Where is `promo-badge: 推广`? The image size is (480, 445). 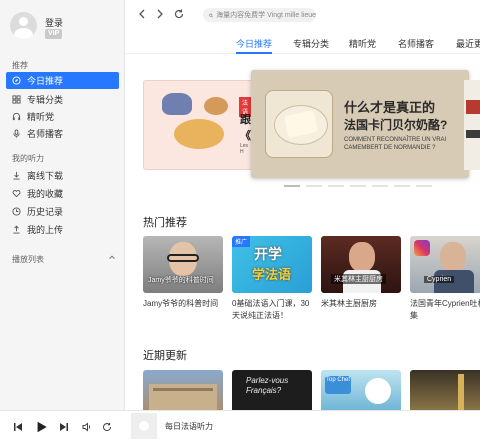 promo-badge: 推广 is located at coordinates (241, 241).